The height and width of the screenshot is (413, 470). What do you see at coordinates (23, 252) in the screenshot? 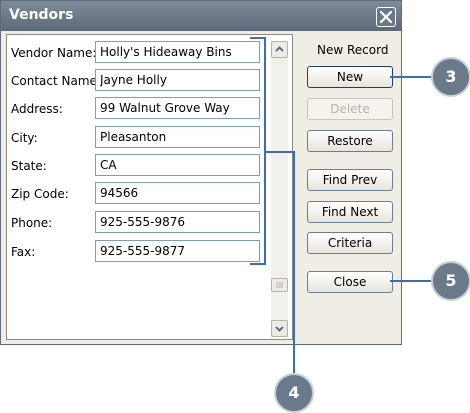
I see `fax-label: Fax:` at bounding box center [23, 252].